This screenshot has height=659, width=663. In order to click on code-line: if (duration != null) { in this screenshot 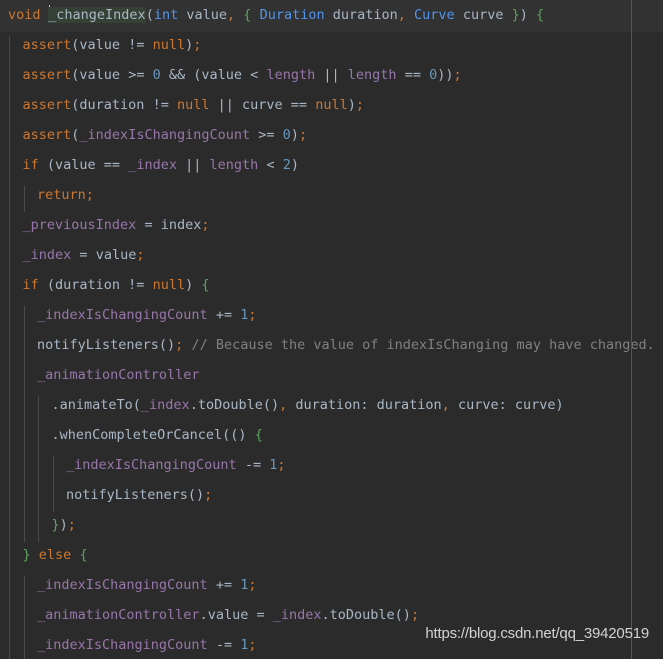, I will do `click(331, 285)`.